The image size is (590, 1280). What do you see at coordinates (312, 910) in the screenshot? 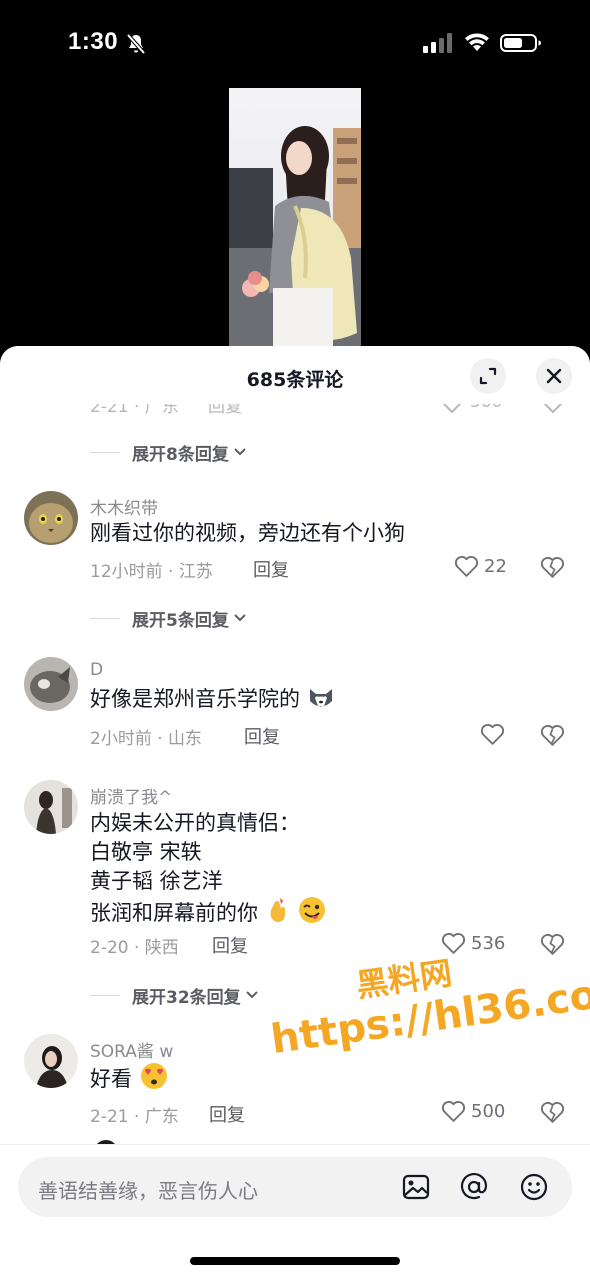
I see `winking-face-emoji-icon` at bounding box center [312, 910].